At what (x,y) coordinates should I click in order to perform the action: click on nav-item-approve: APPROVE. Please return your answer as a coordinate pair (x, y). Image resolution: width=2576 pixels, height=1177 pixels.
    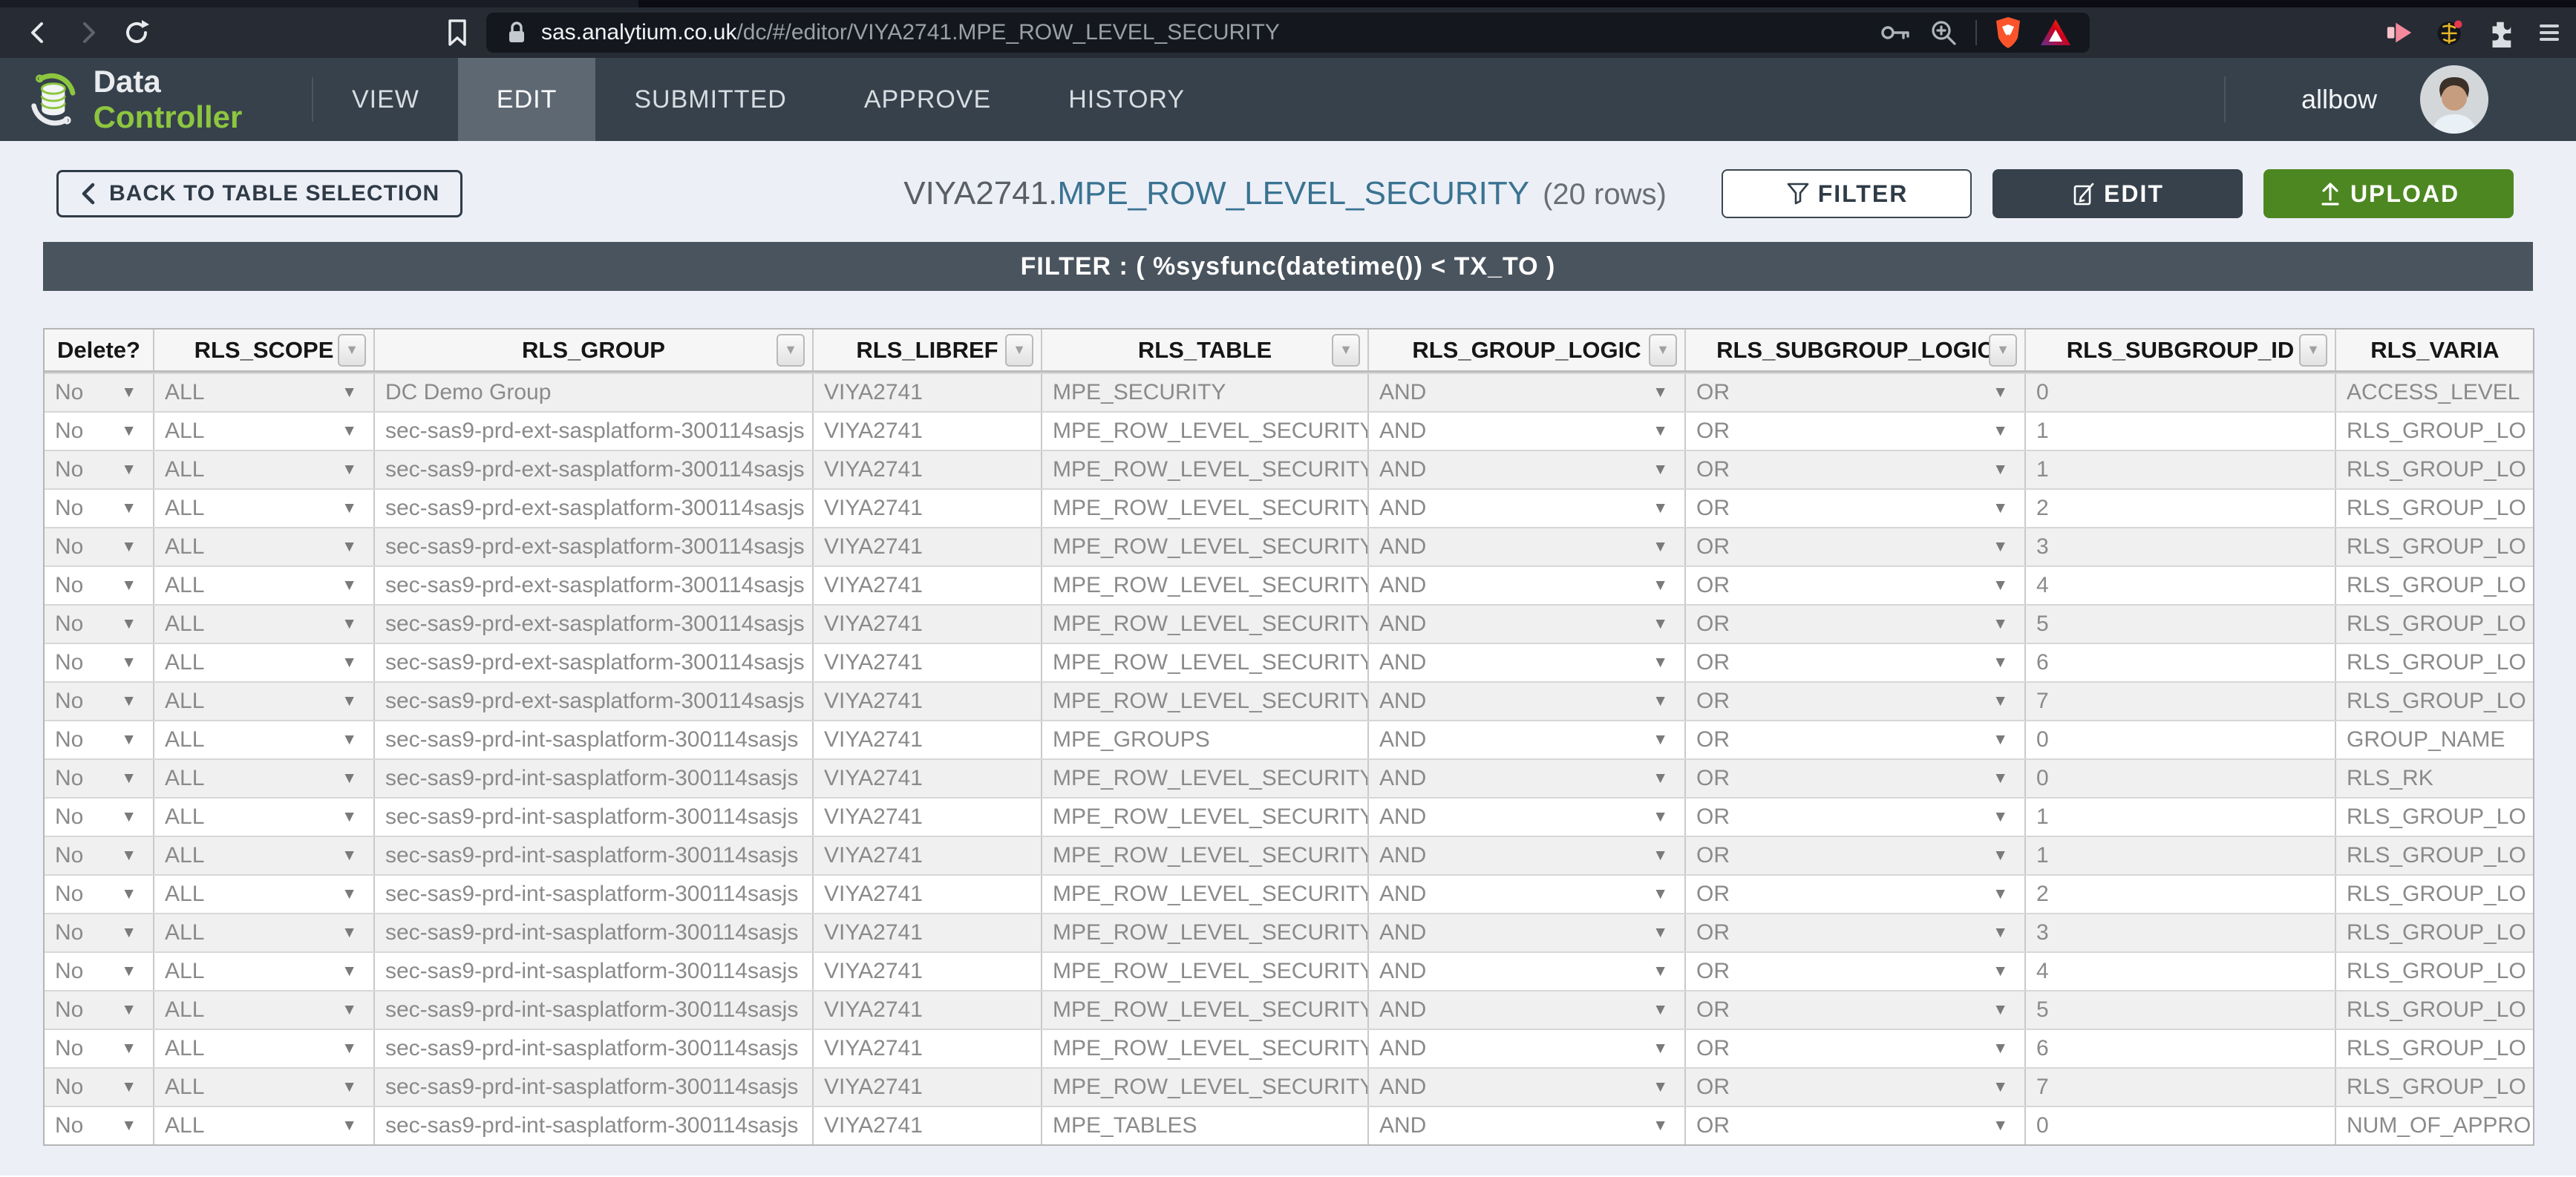
    Looking at the image, I should click on (928, 100).